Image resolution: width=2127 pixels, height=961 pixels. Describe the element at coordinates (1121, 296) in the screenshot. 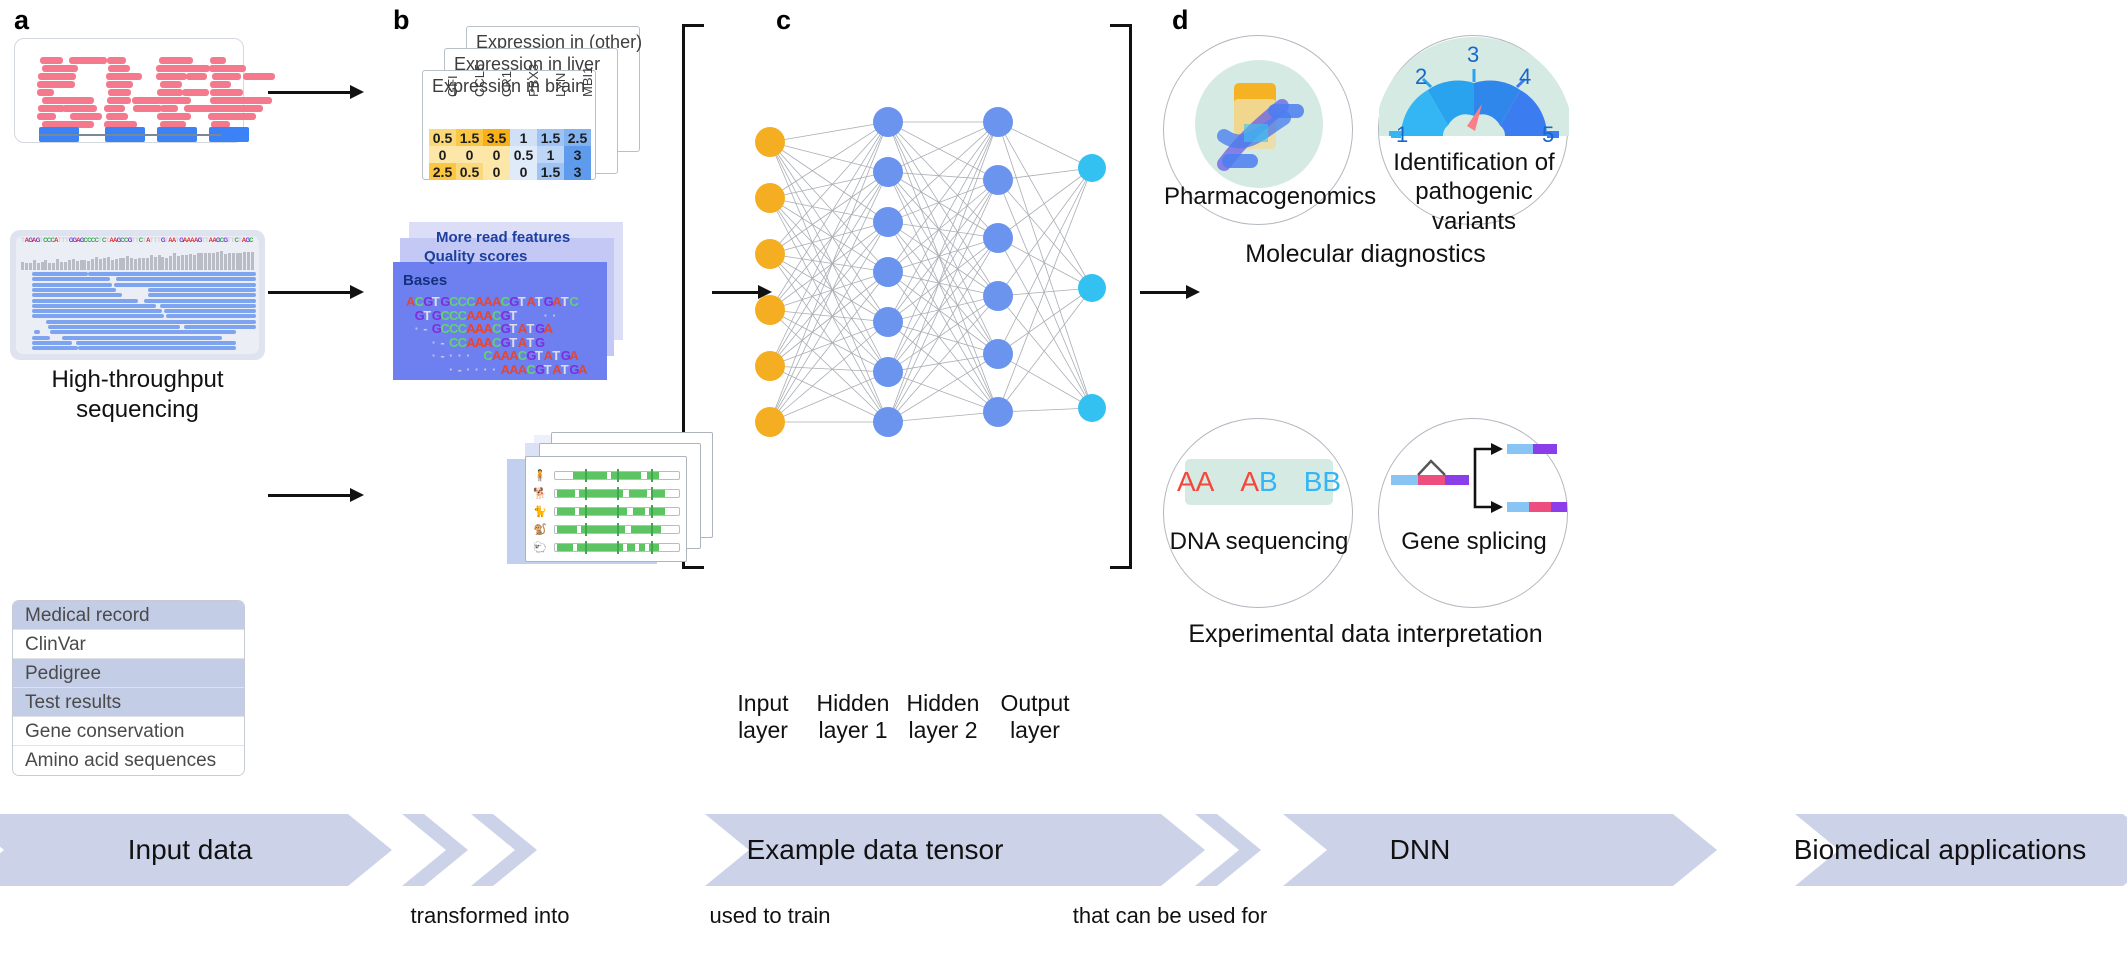

I see `bracket-right` at that location.